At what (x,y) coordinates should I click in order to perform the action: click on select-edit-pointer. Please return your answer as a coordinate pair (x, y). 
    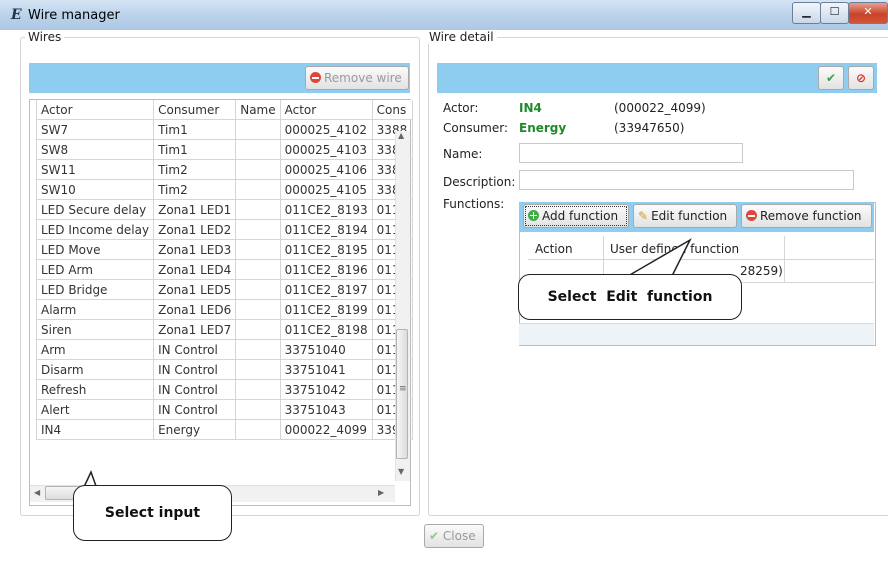
    Looking at the image, I should click on (659, 257).